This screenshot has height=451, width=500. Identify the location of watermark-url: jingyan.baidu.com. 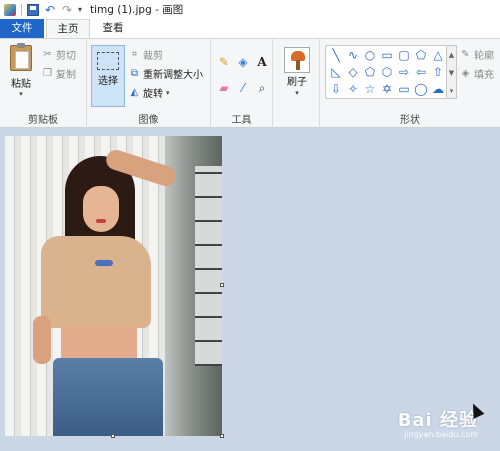
(441, 434).